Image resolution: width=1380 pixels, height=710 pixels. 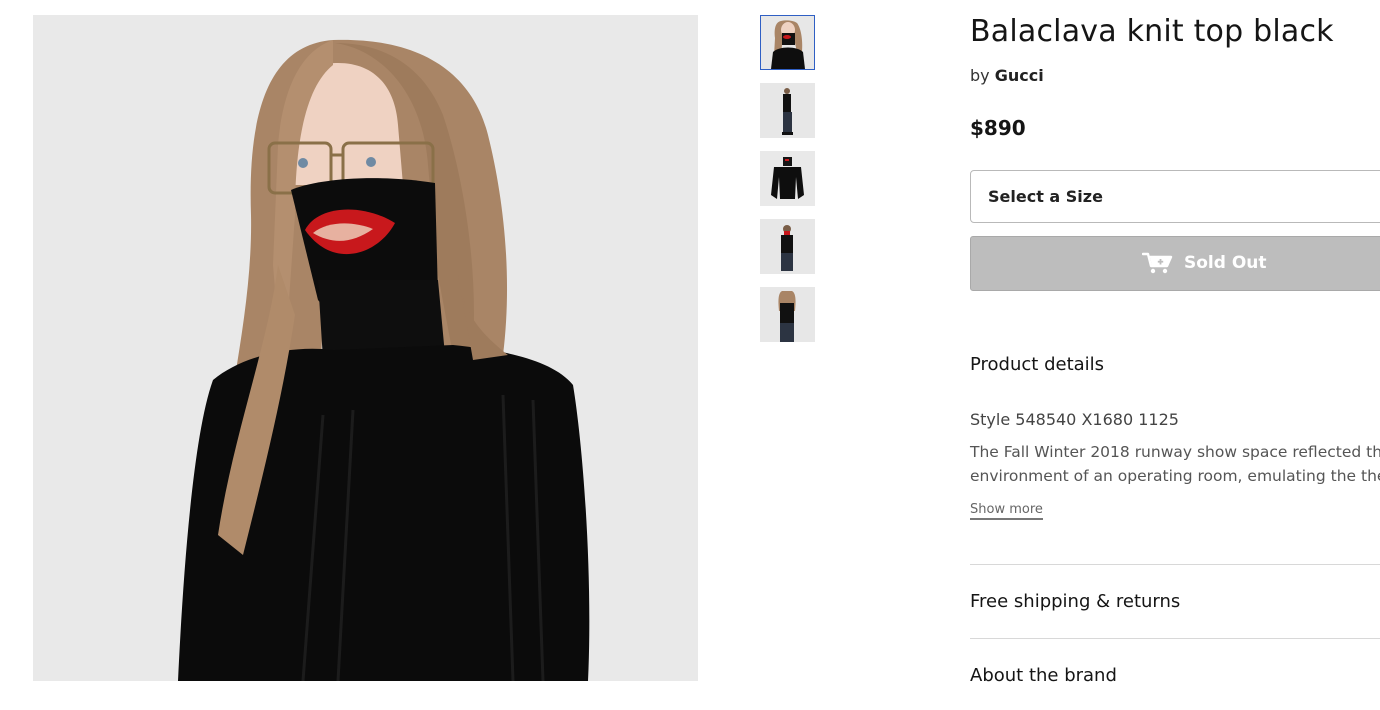 I want to click on size-select: Select a Size, so click(x=1175, y=196).